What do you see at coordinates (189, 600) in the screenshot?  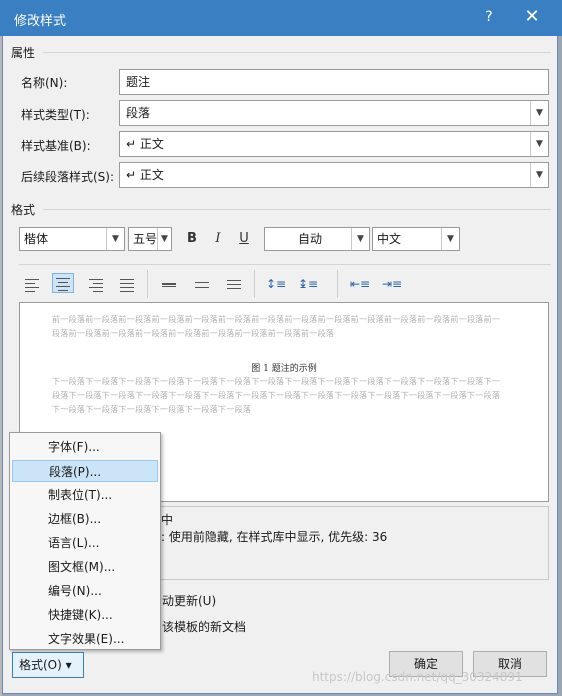 I see `auto-update-checkbox-label: 动更新(U)` at bounding box center [189, 600].